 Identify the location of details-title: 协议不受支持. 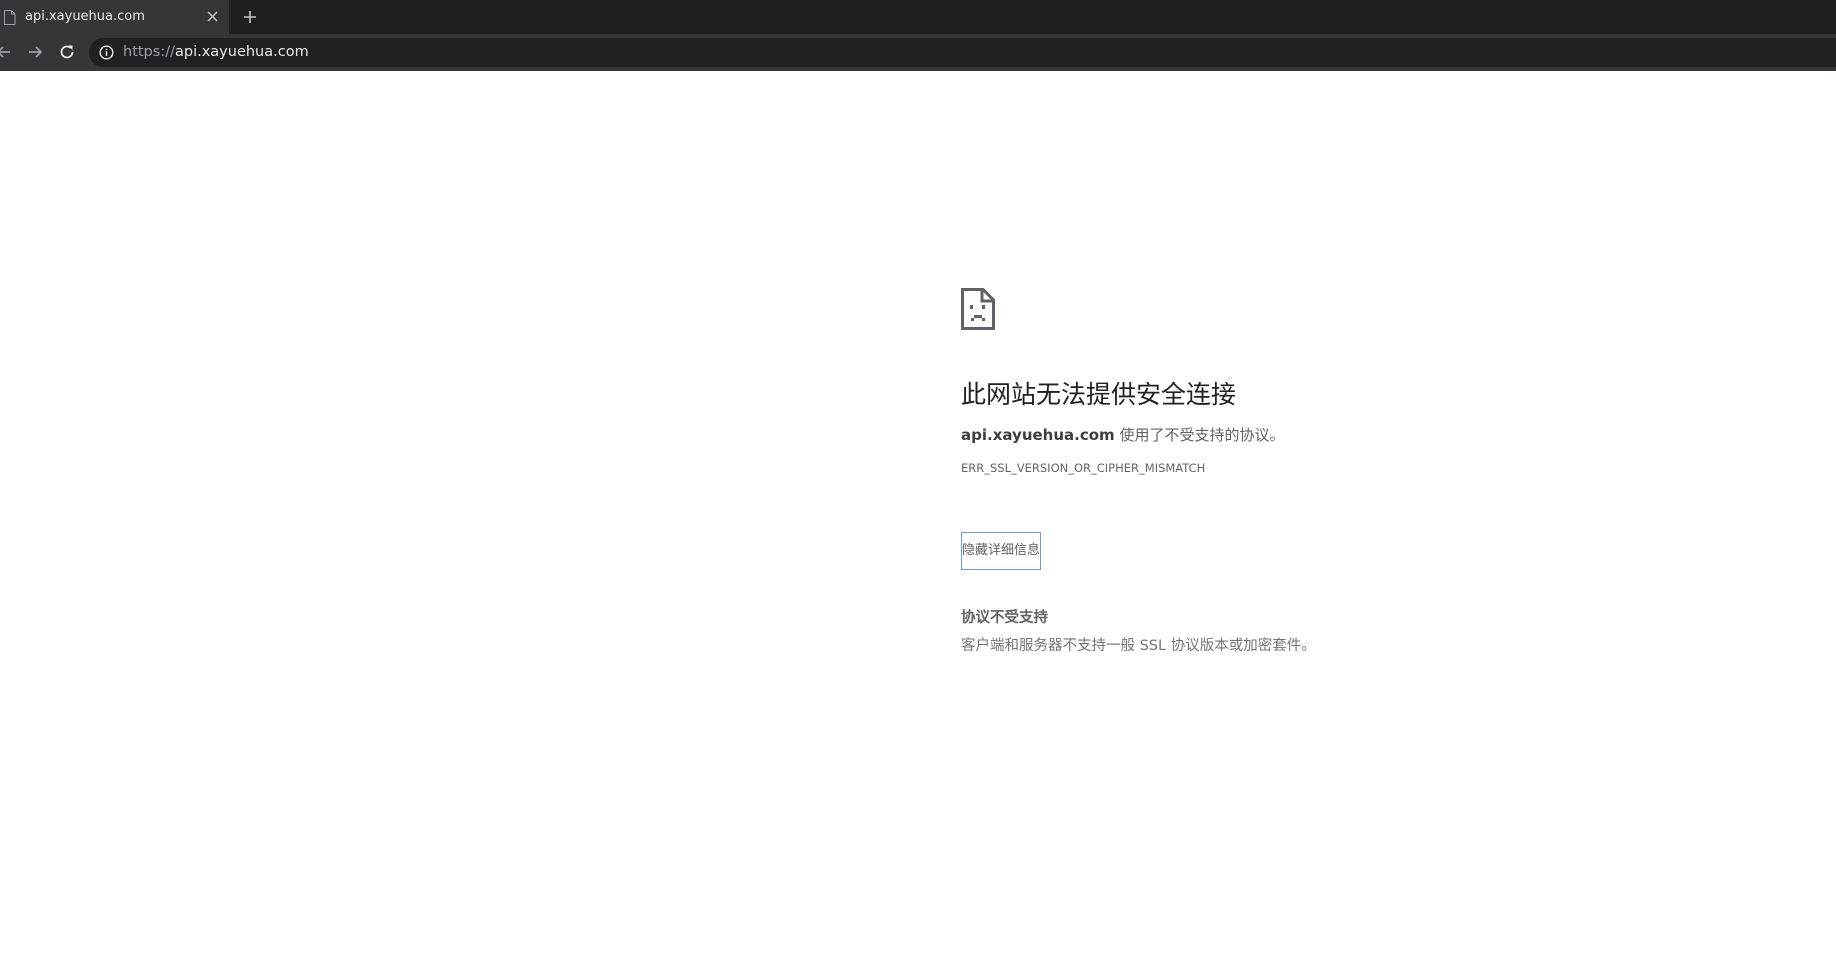
(1004, 618).